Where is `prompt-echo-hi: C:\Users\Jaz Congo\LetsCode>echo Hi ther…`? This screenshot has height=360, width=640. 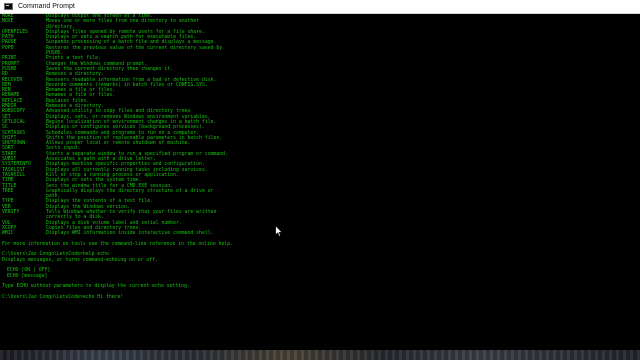
prompt-echo-hi: C:\Users\Jaz Congo\LetsCode>echo Hi ther… is located at coordinates (63, 297).